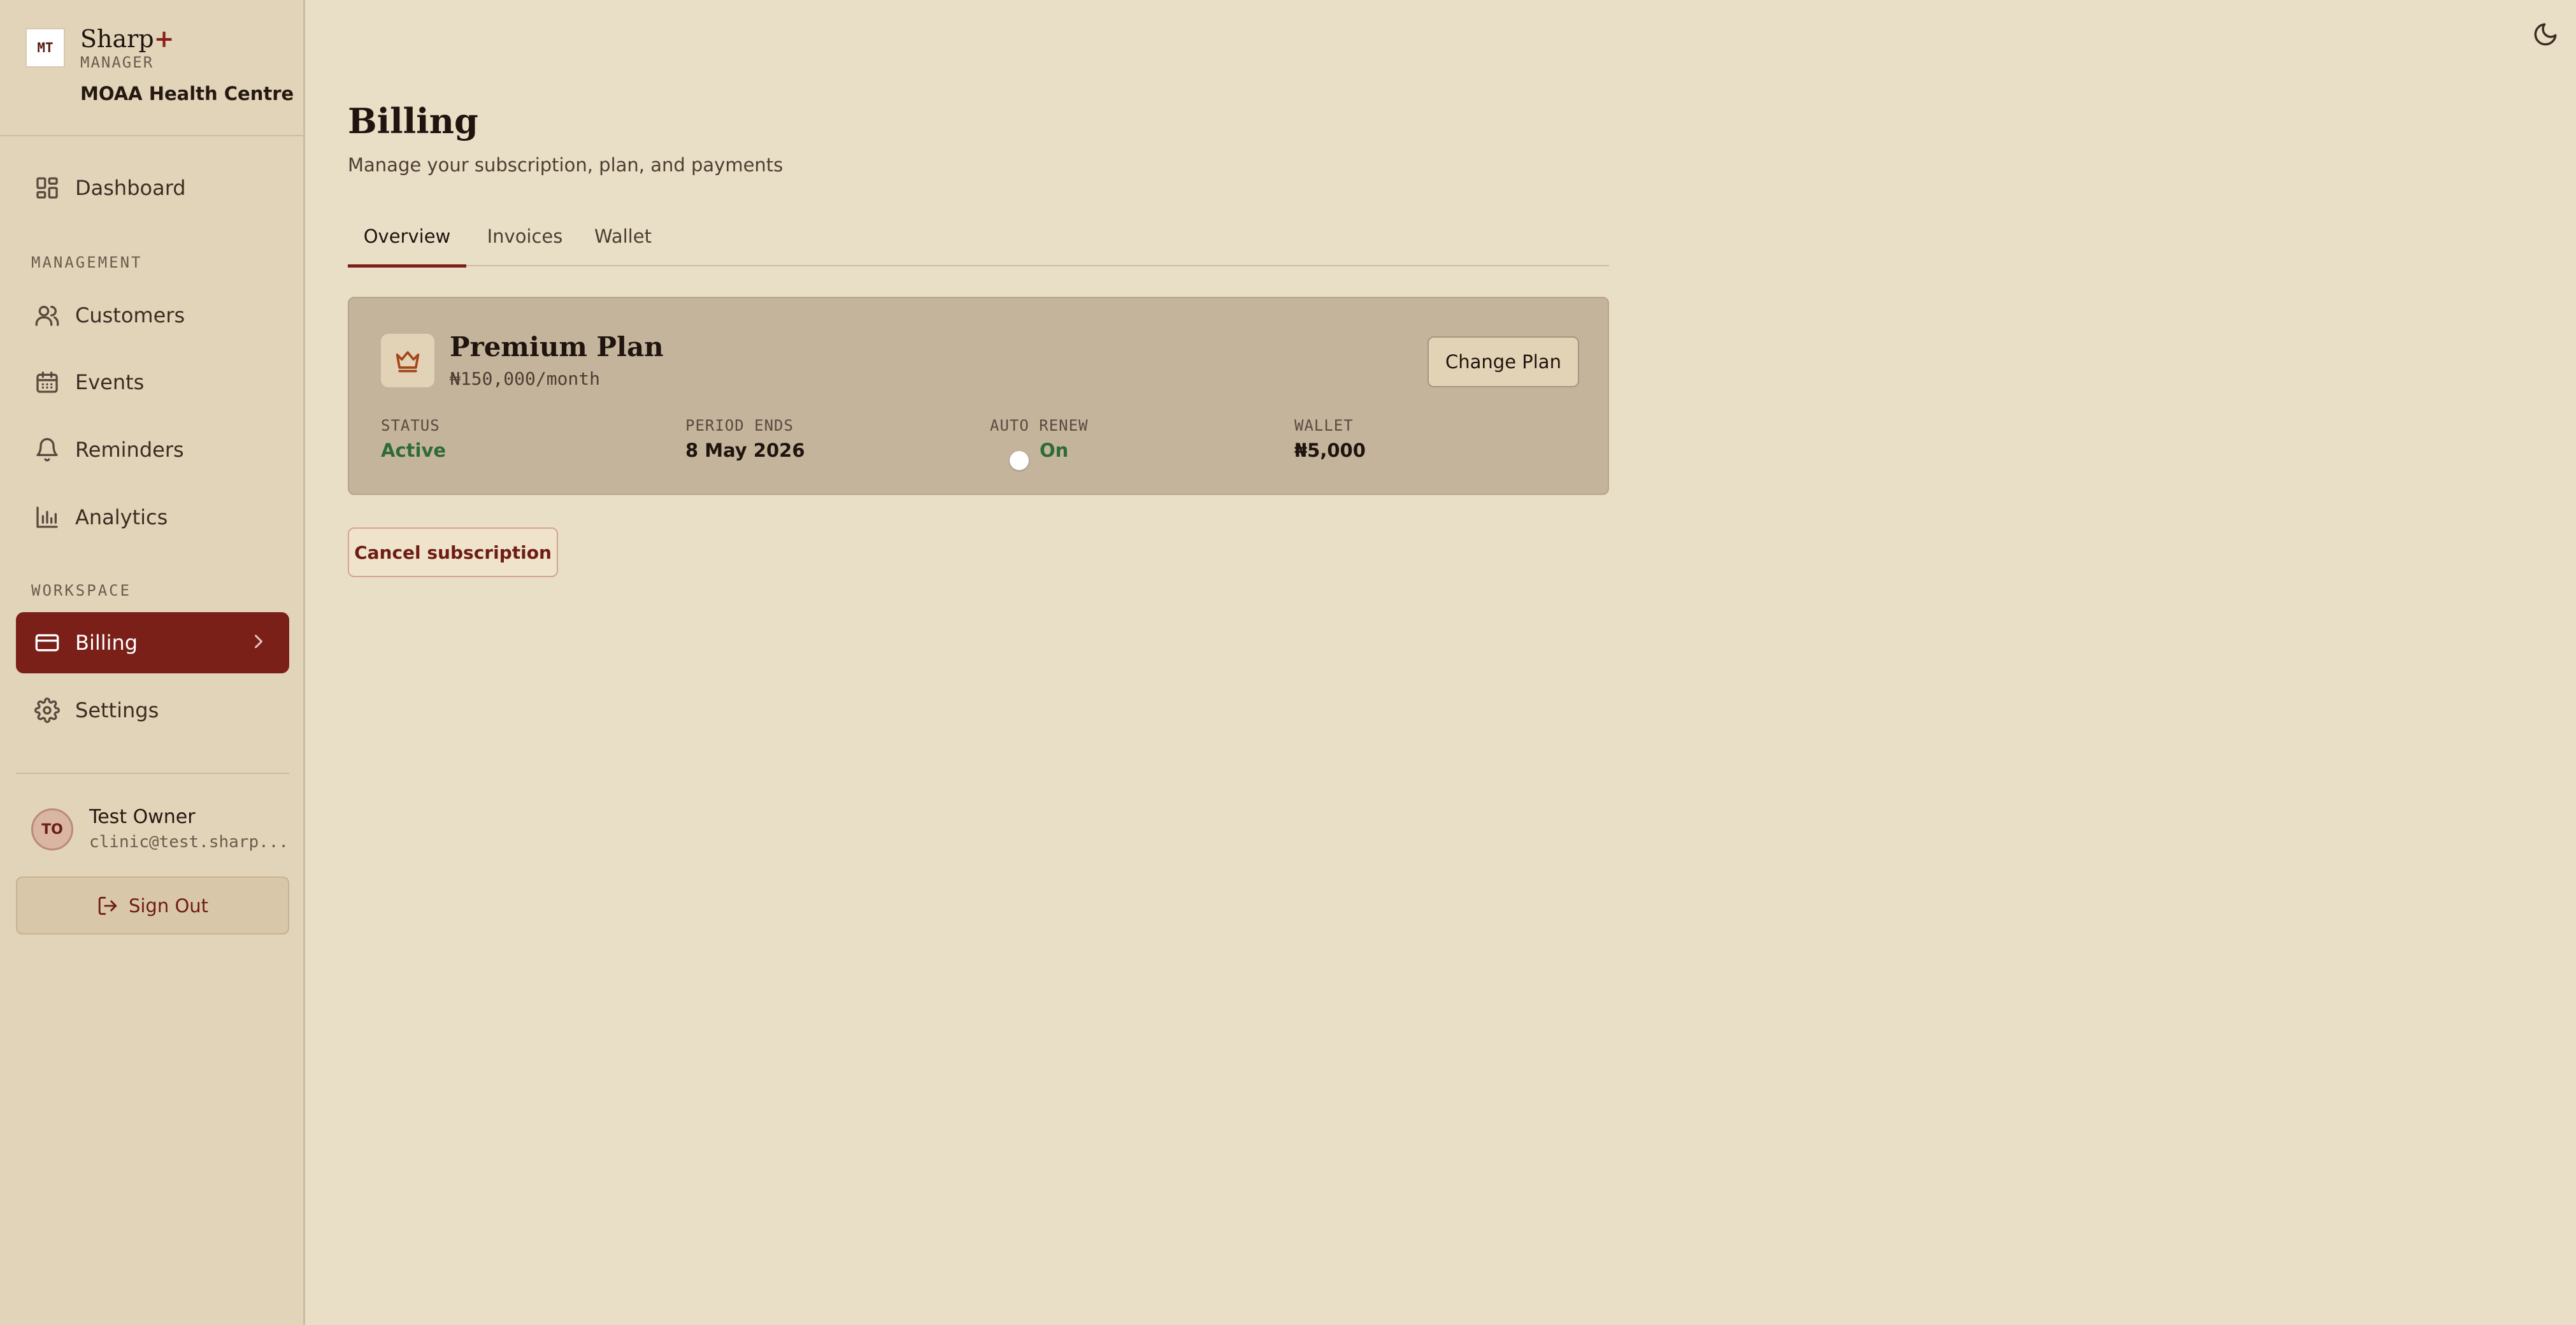 The height and width of the screenshot is (1325, 2576). I want to click on plan-price: ₦150,000/month, so click(525, 378).